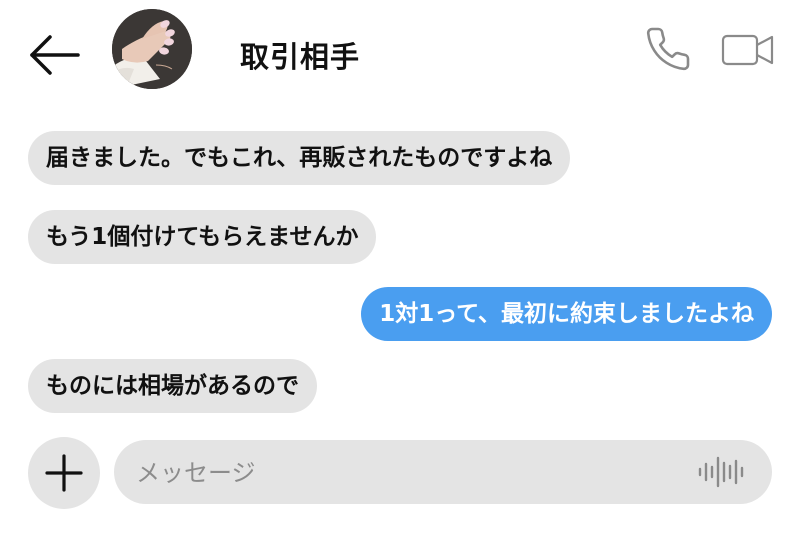  What do you see at coordinates (566, 314) in the screenshot?
I see `message-outgoing: 1対1って、最初に約束しましたよね` at bounding box center [566, 314].